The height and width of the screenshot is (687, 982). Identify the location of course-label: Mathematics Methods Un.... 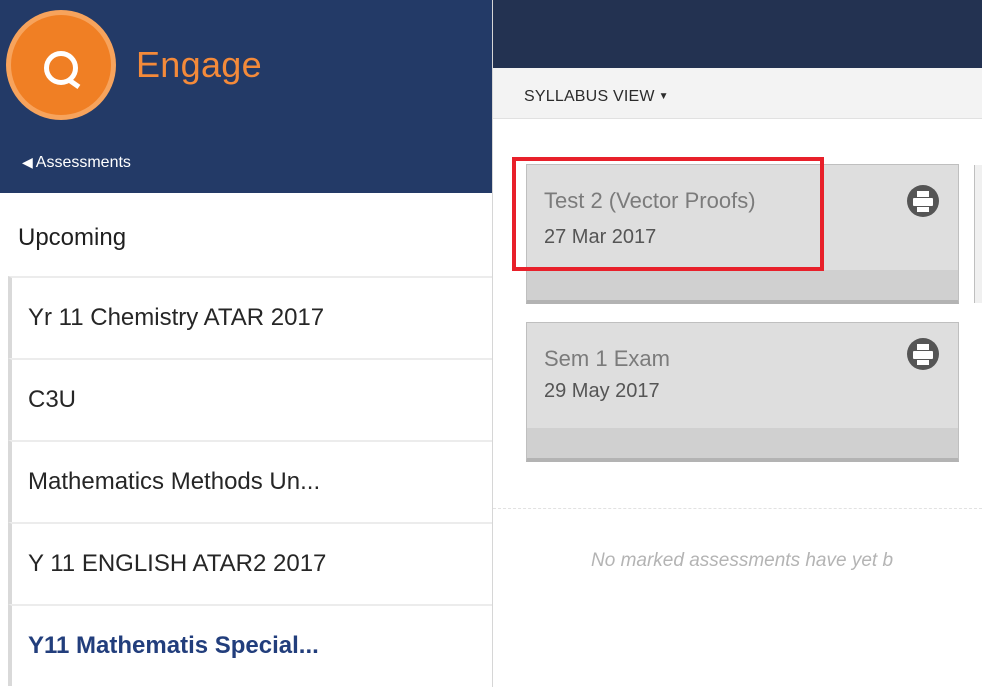
(174, 481).